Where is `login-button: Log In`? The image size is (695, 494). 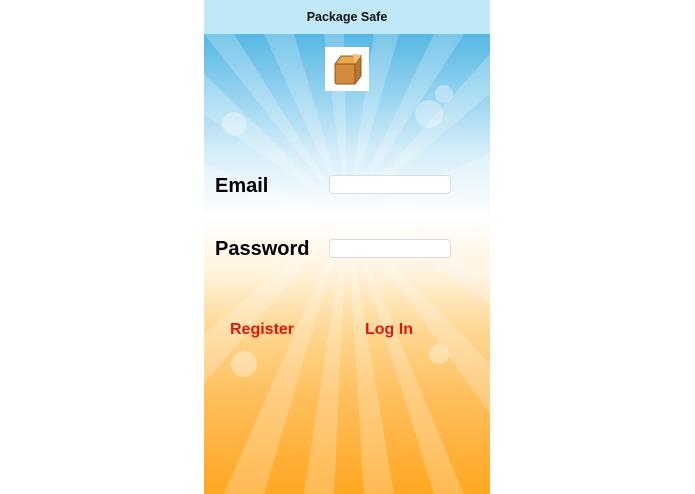 login-button: Log In is located at coordinates (389, 330).